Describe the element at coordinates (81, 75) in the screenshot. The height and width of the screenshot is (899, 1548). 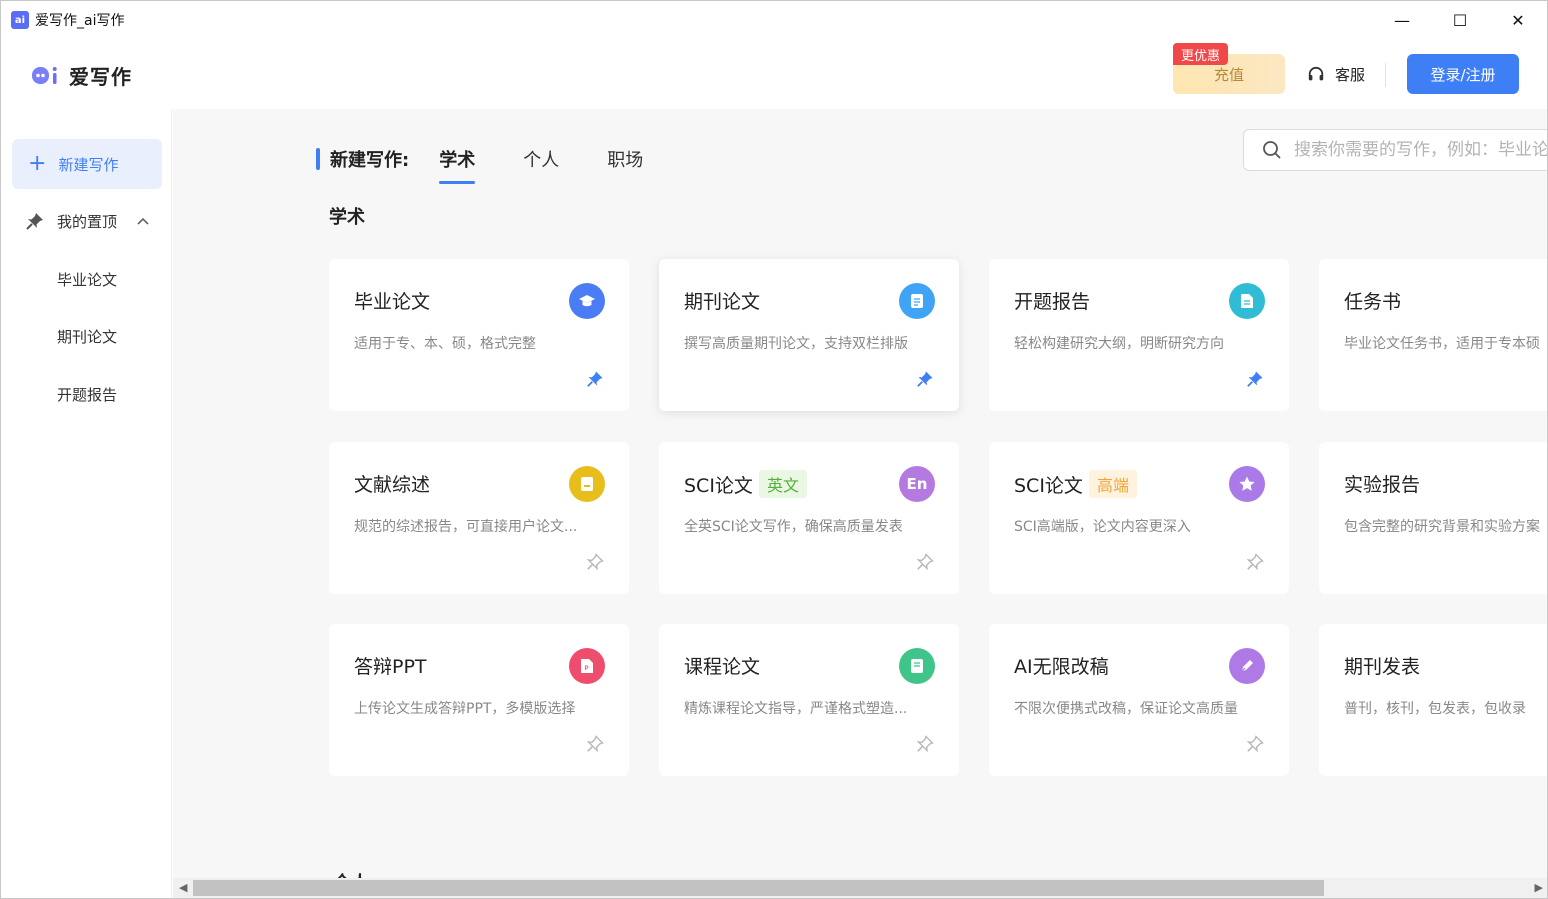
I see `brand: 爱写作` at that location.